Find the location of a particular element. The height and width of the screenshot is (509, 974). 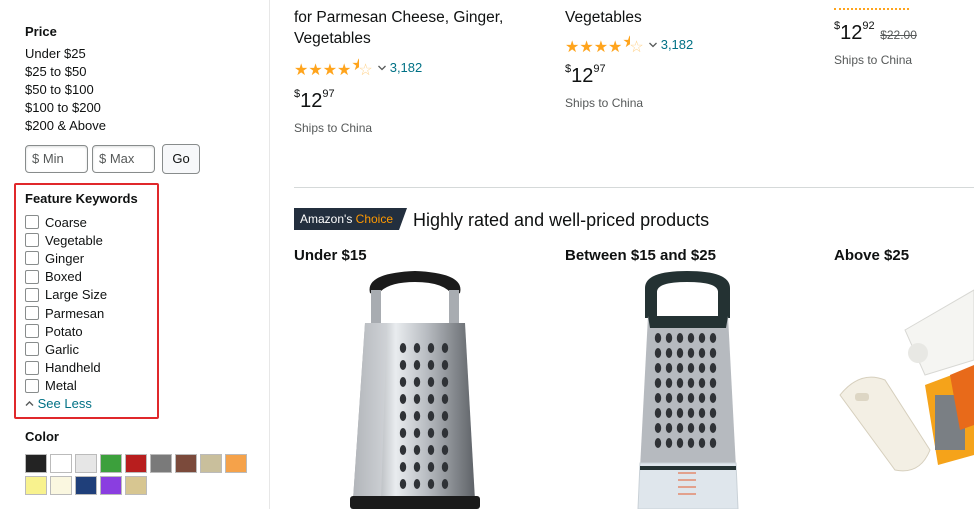

black-box-grater-image is located at coordinates (687, 388).